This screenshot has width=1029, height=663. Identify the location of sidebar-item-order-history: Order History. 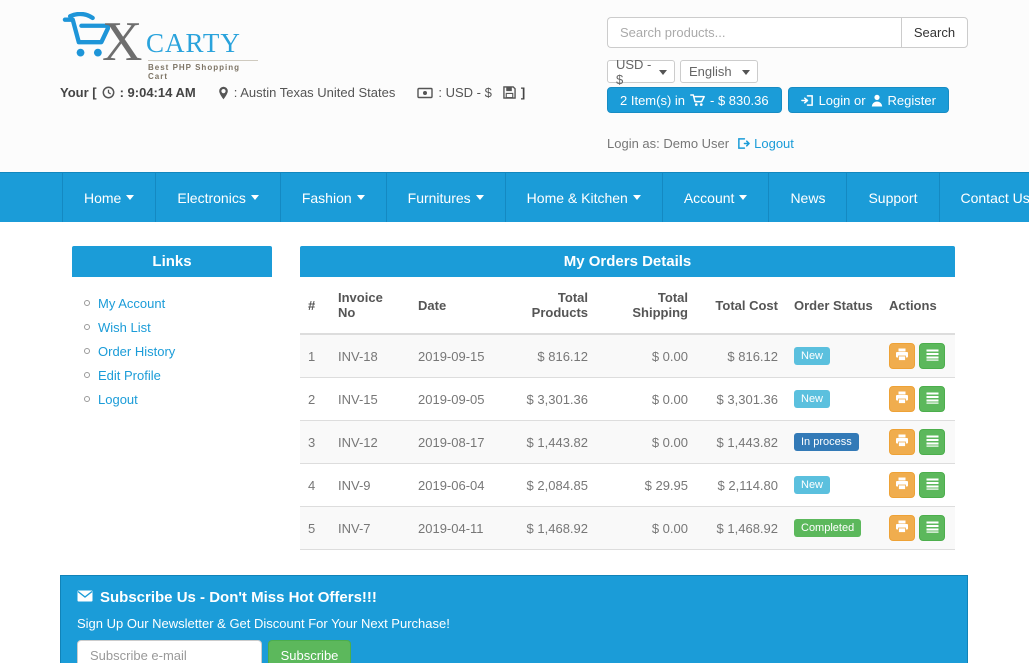
(178, 351).